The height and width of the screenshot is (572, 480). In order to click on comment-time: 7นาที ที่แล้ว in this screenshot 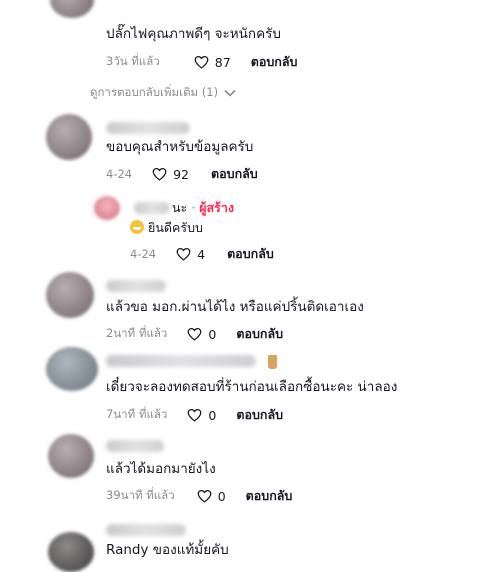, I will do `click(137, 414)`.